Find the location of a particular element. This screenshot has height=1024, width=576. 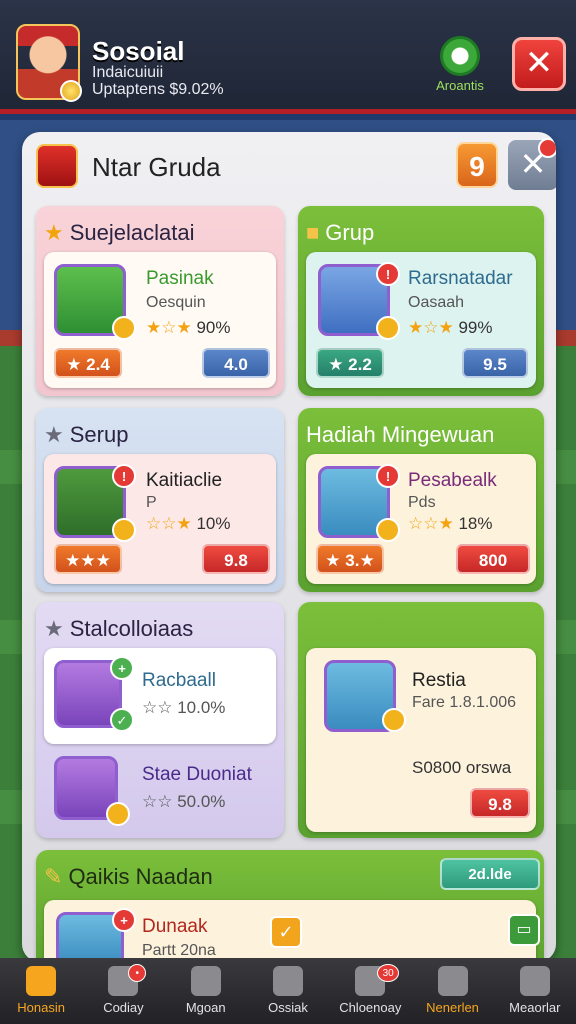

friend-card: ! Rarsnatadar Oasaah ★☆★ 99% ★ 2.2 9.5 is located at coordinates (421, 320).